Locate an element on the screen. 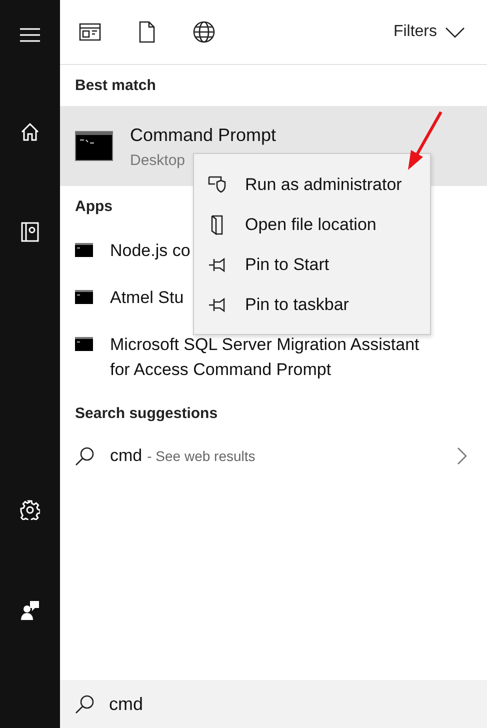 Image resolution: width=487 pixels, height=728 pixels. globe-icon is located at coordinates (204, 32).